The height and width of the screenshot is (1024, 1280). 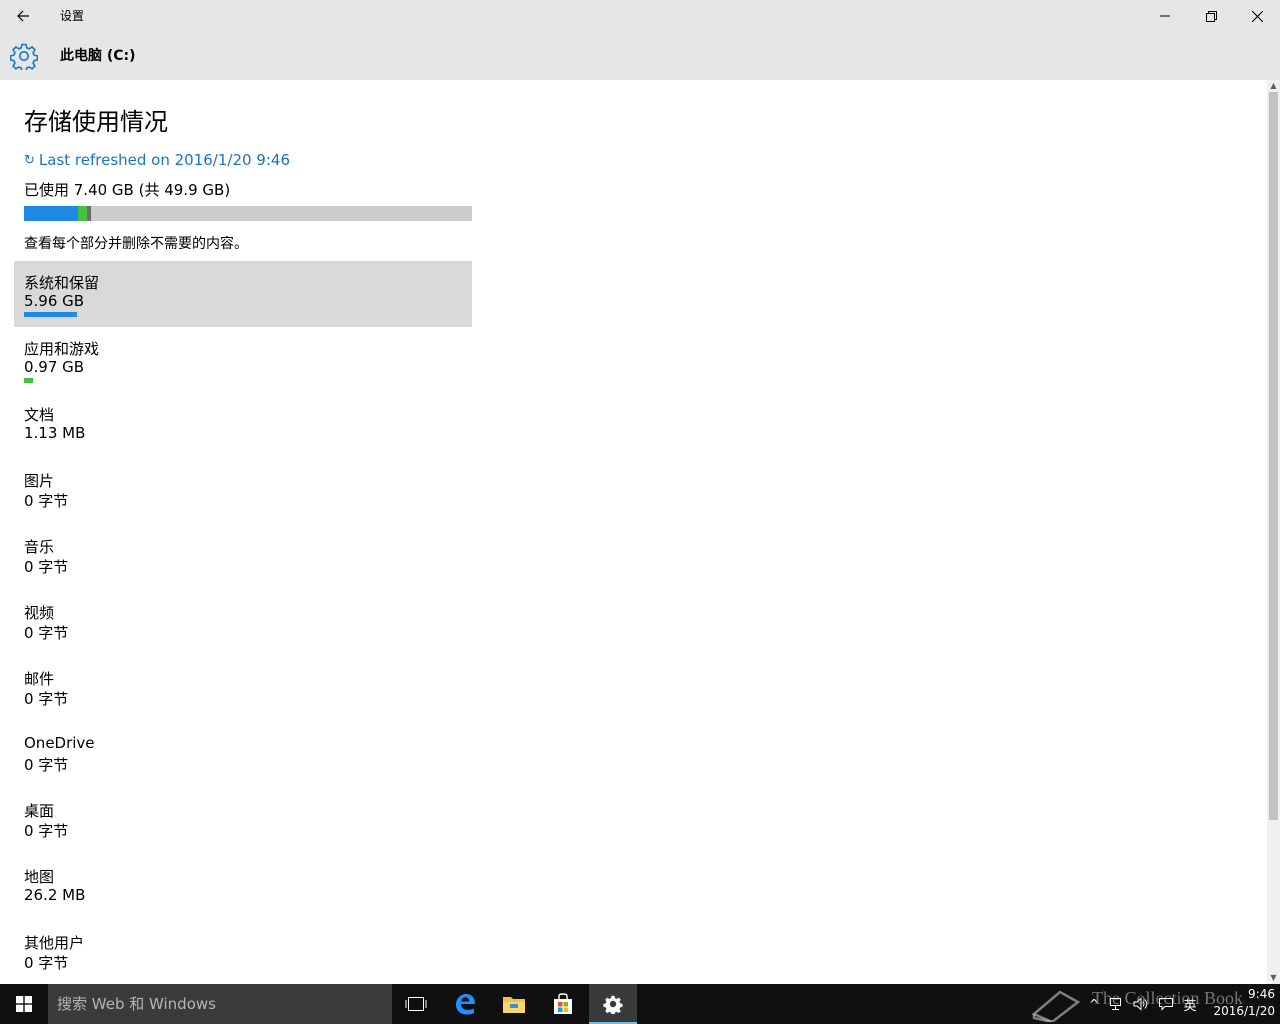 What do you see at coordinates (243, 360) in the screenshot?
I see `storage-category-item: 应用和游戏 0.97 GB` at bounding box center [243, 360].